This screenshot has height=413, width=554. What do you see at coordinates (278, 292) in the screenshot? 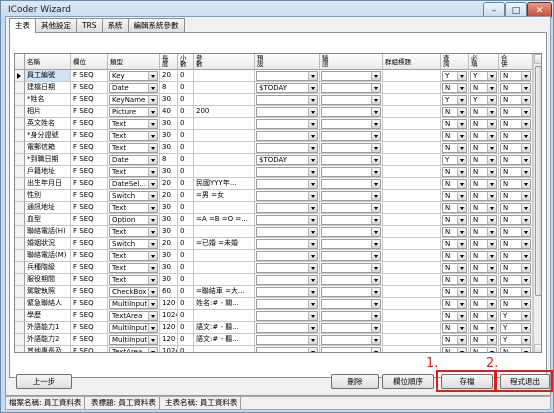
I see `table-row: 駕駛執照 F SEQ CheckBox 60 0 =聯結車 =大... N N N` at bounding box center [278, 292].